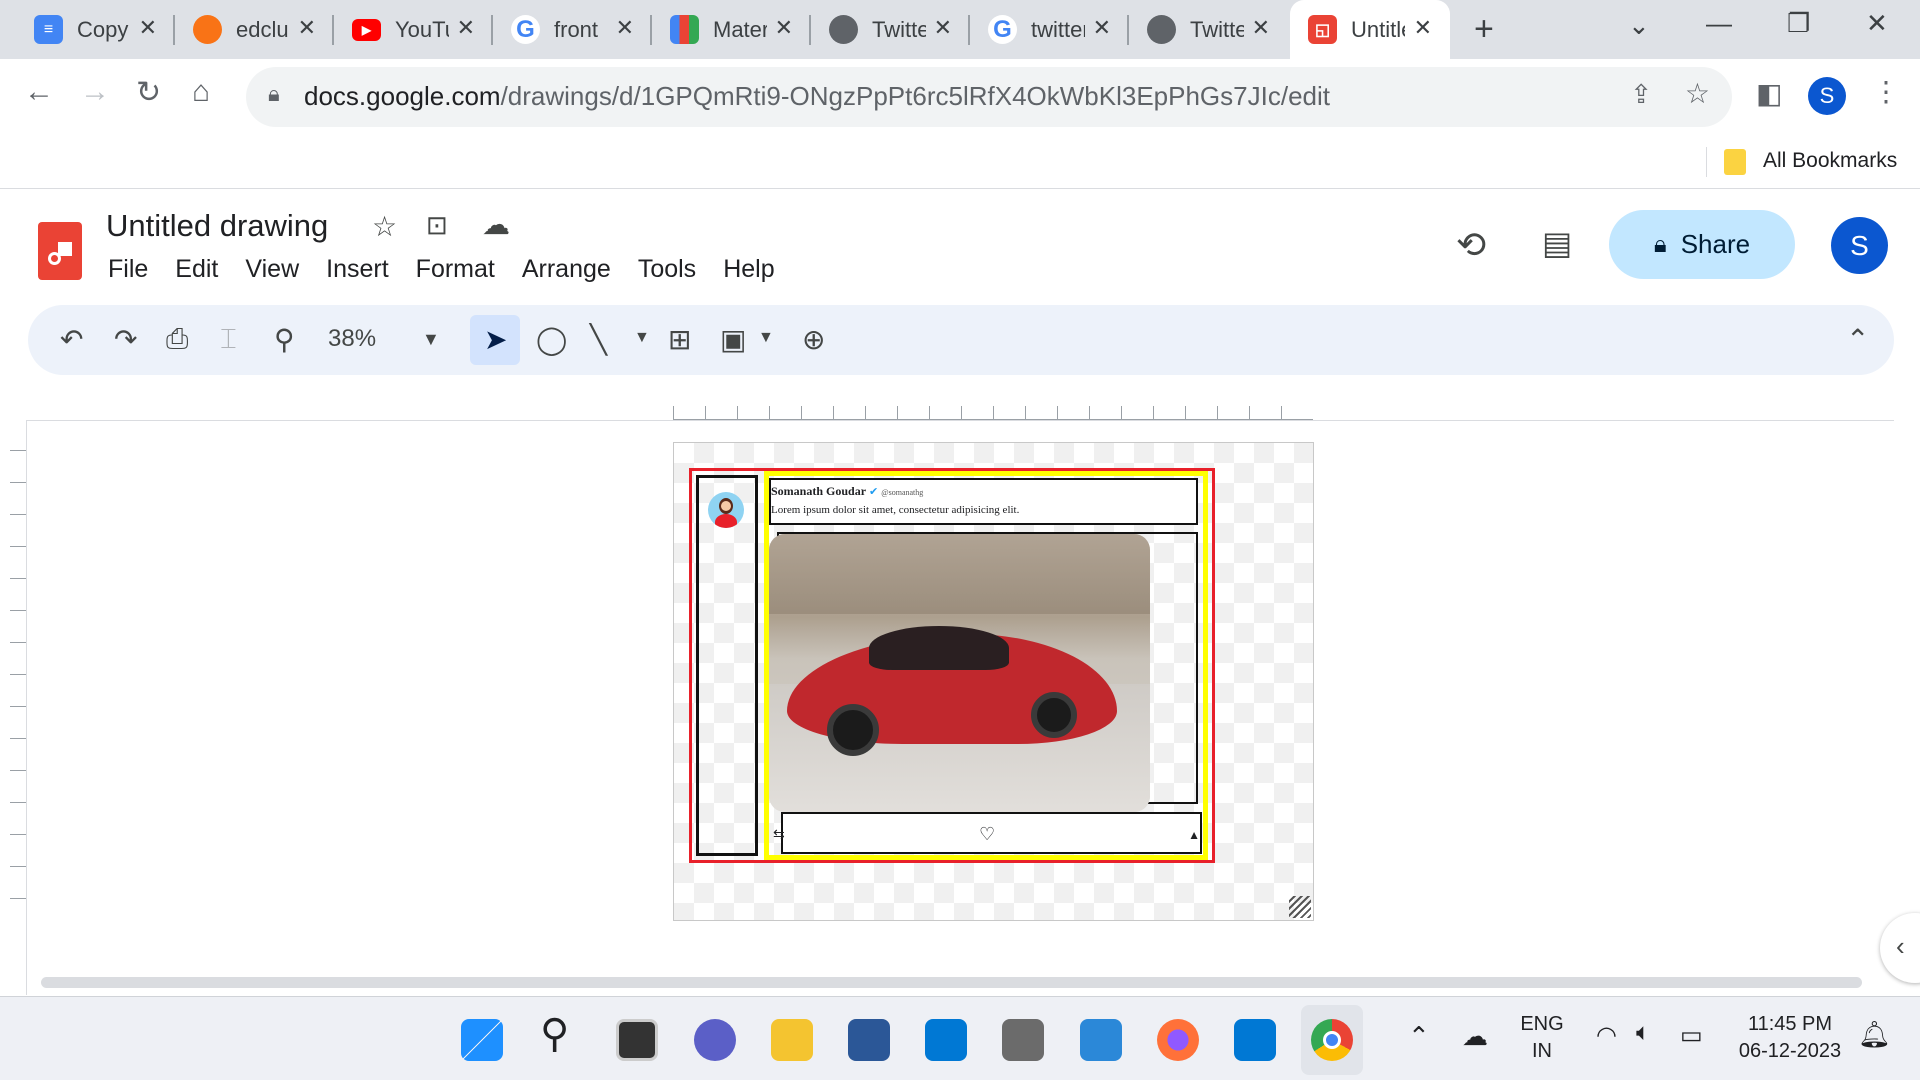 Image resolution: width=1920 pixels, height=1080 pixels. Describe the element at coordinates (1735, 162) in the screenshot. I see `folder-icon` at that location.